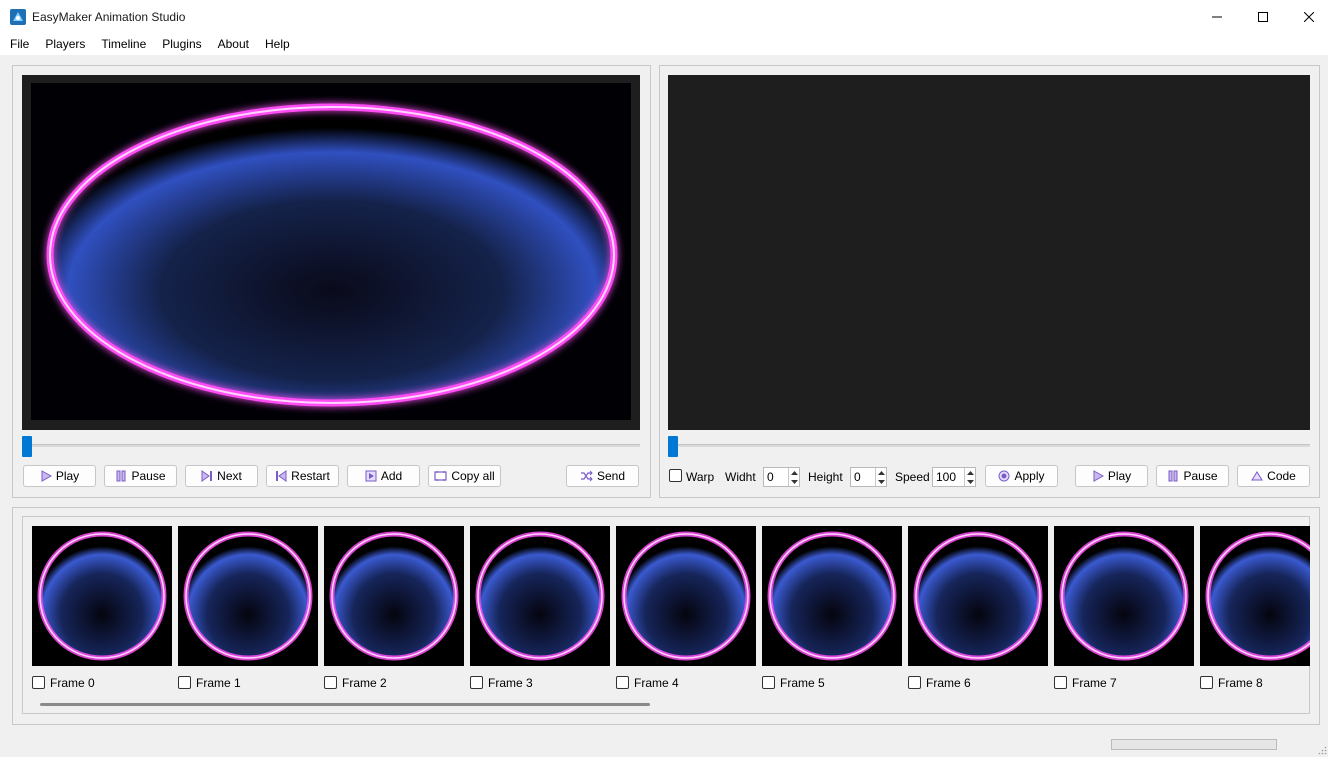 Image resolution: width=1328 pixels, height=757 pixels. I want to click on apply-button: Apply, so click(1021, 476).